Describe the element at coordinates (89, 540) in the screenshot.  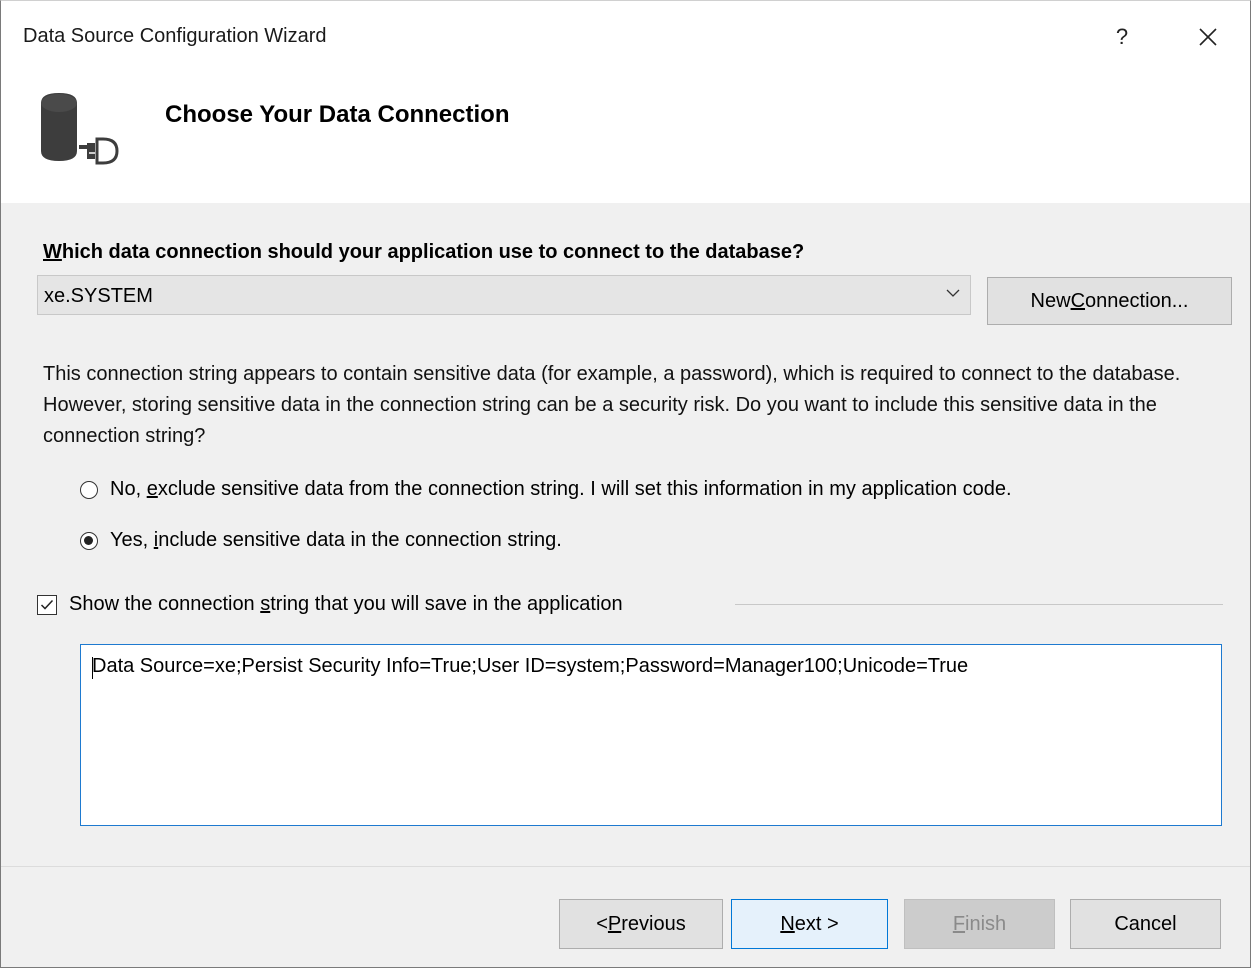
I see `include-radio-button` at that location.